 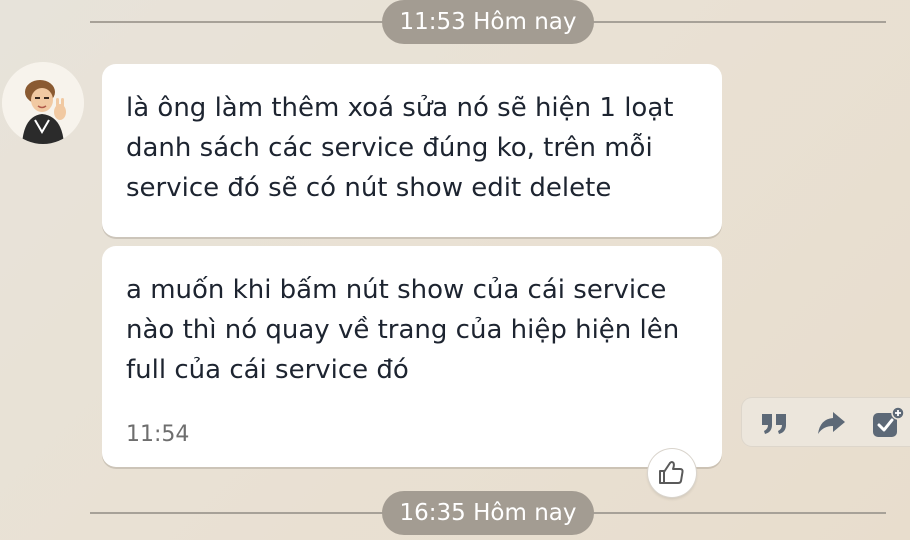 I want to click on time-divider-label: 11:53 Hôm nay, so click(x=488, y=22).